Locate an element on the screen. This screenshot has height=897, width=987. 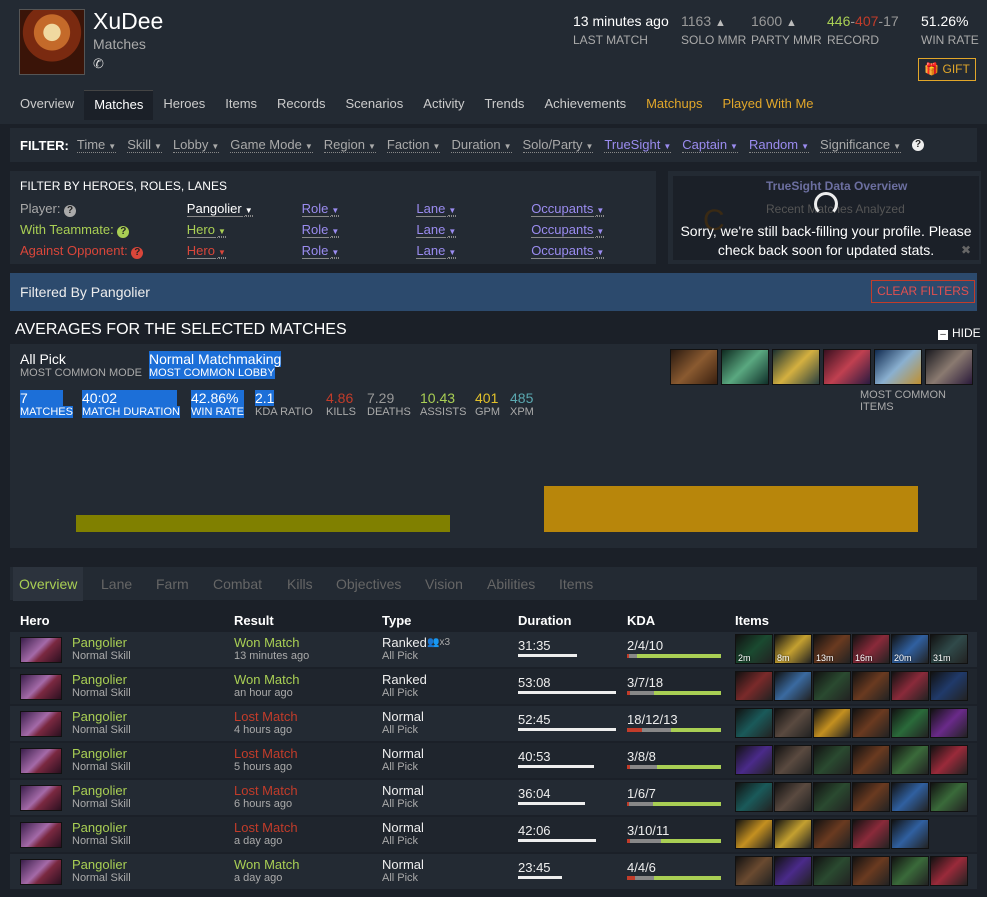
detail-tab-objectives: Objectives is located at coordinates (368, 584).